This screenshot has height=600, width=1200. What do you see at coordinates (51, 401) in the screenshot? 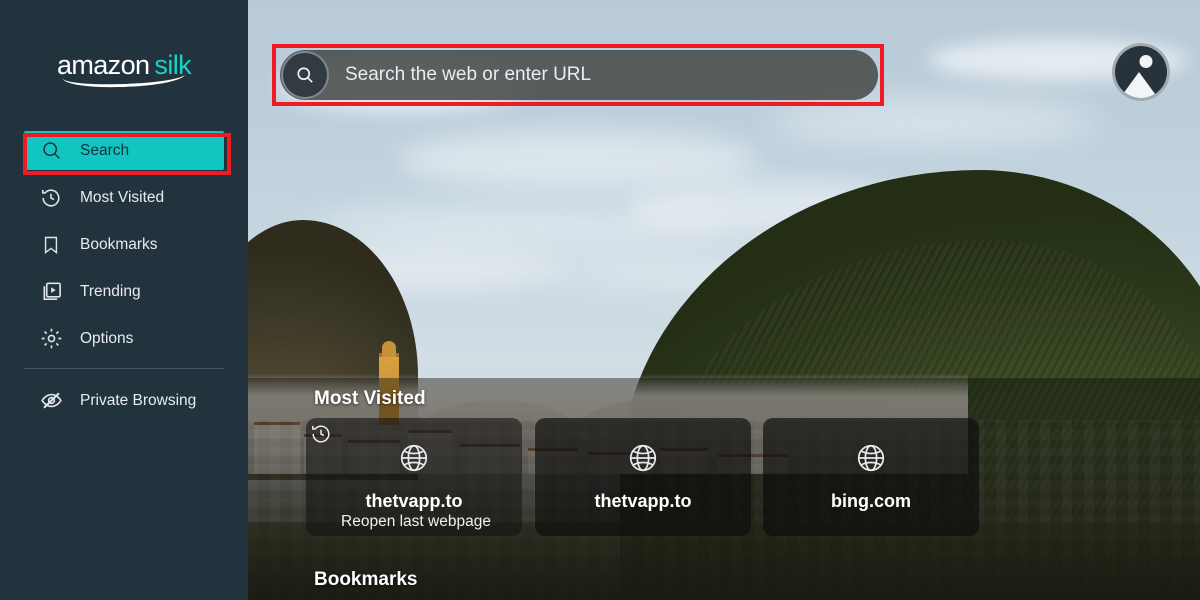
I see `eye-off-icon` at bounding box center [51, 401].